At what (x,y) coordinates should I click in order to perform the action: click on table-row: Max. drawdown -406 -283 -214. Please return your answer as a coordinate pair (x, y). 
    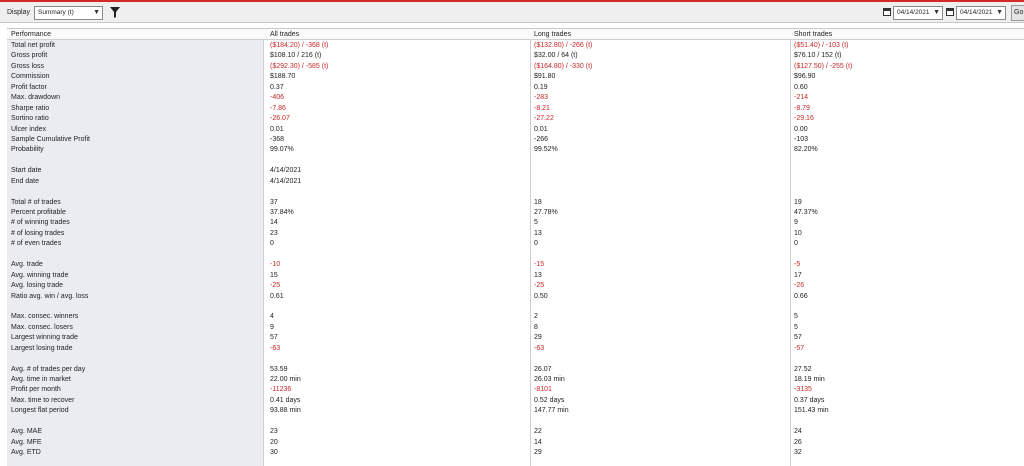
    Looking at the image, I should click on (515, 98).